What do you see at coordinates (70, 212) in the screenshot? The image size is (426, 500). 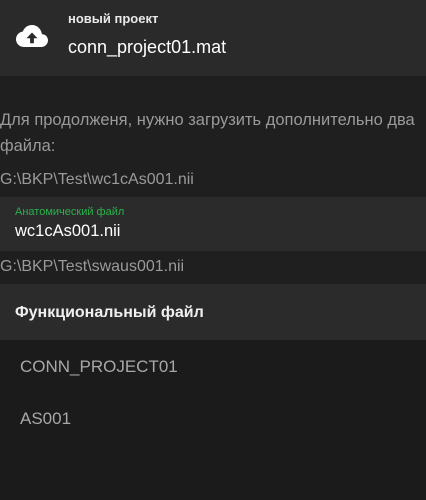 I see `anatomical-file-label: Анатомический файл` at bounding box center [70, 212].